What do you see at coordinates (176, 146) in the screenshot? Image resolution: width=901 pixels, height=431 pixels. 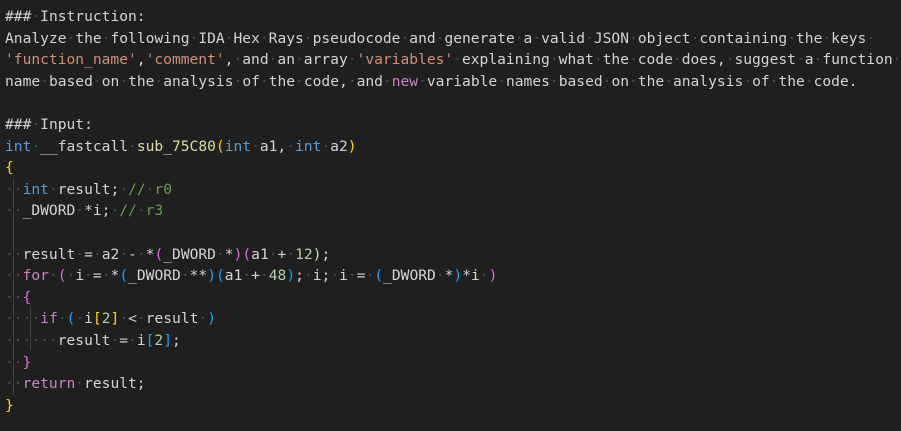 I see `code-token: sub_75C80` at bounding box center [176, 146].